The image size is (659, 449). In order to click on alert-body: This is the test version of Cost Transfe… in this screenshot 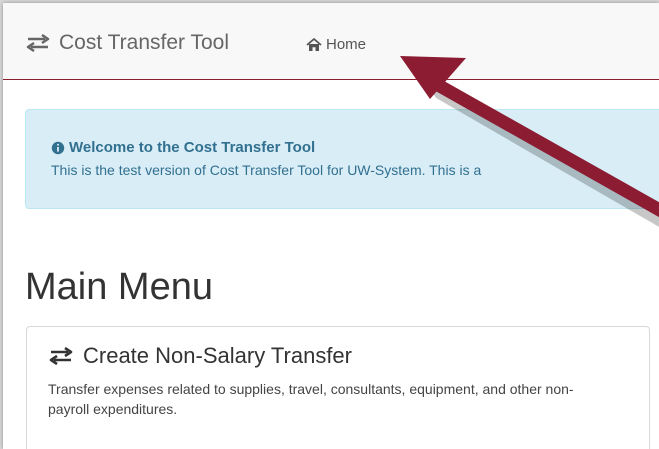, I will do `click(266, 170)`.